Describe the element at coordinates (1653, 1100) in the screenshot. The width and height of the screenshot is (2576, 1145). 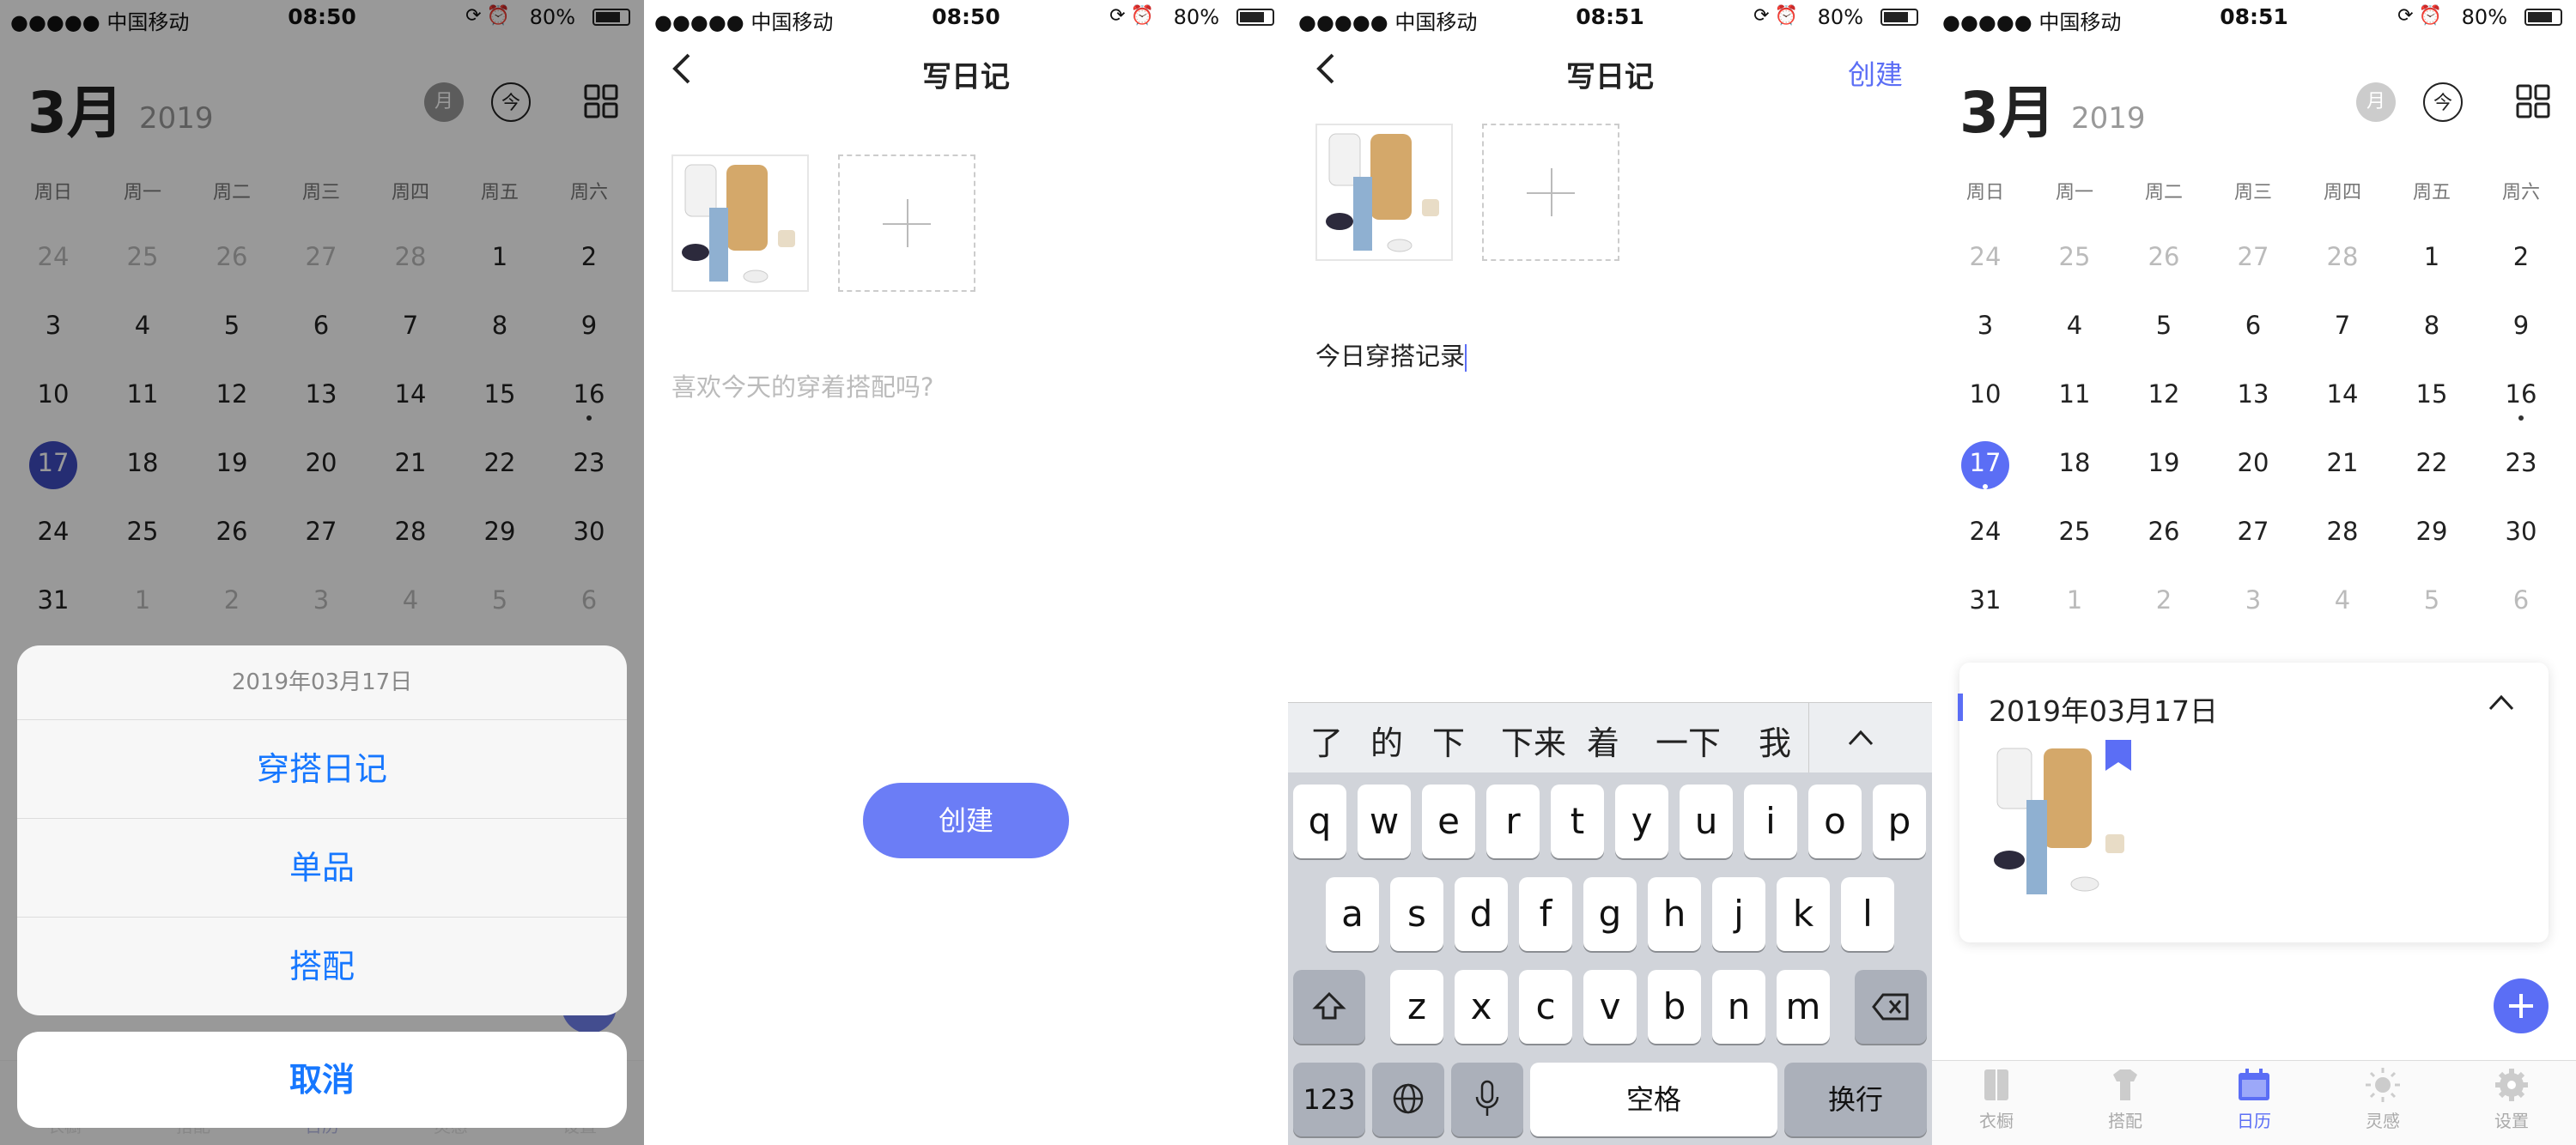
I see `space-key: 空格` at that location.